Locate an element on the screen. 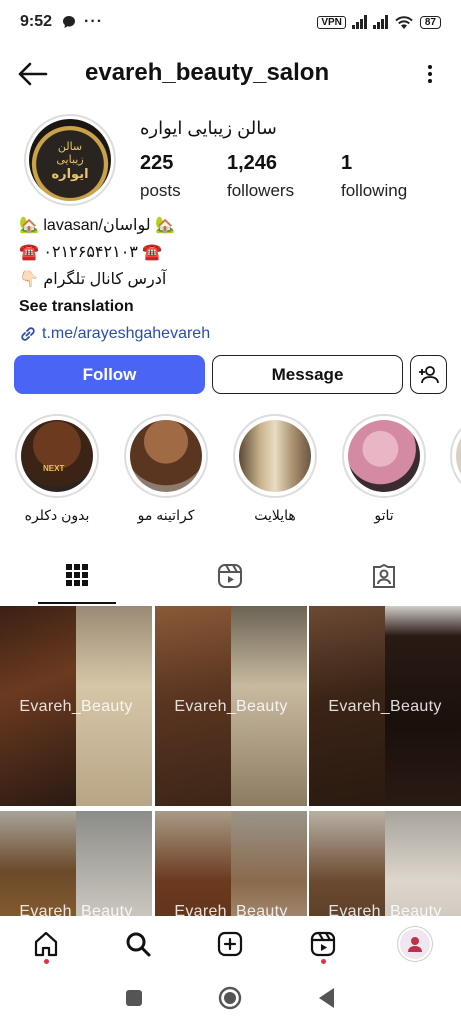 Image resolution: width=461 pixels, height=1024 pixels. vpn-badge: VPN is located at coordinates (331, 22).